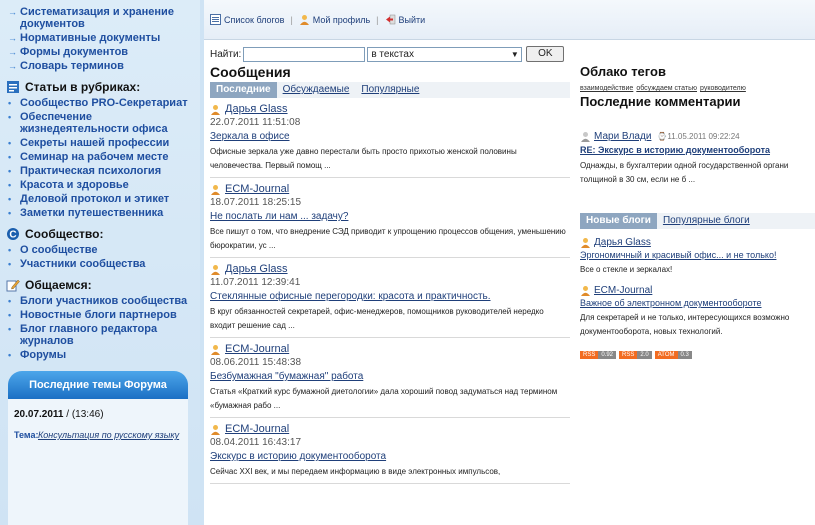  Describe the element at coordinates (316, 90) in the screenshot. I see `tab-discussed: Обсуждаемые` at that location.